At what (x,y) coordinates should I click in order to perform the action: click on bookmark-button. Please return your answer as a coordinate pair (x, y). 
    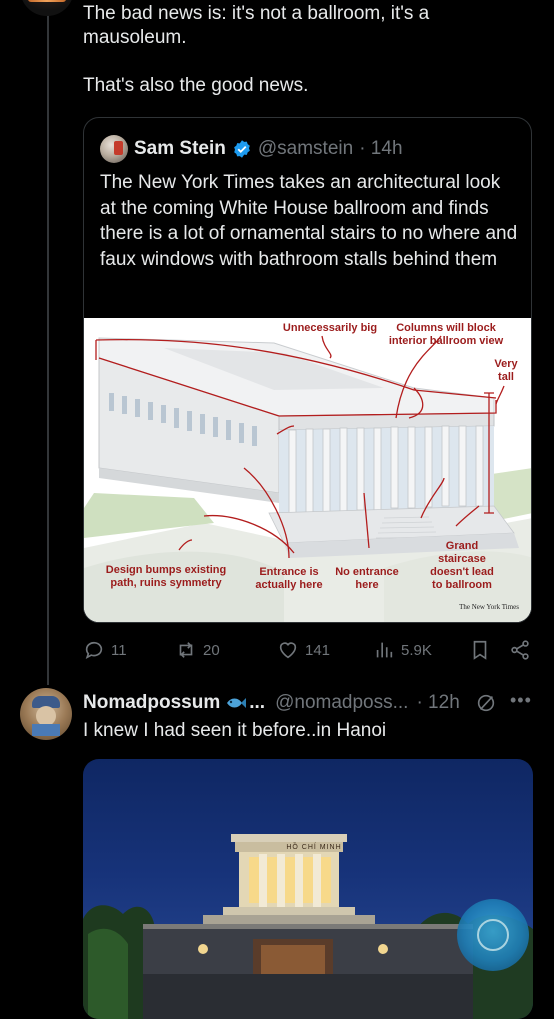
    Looking at the image, I should click on (480, 650).